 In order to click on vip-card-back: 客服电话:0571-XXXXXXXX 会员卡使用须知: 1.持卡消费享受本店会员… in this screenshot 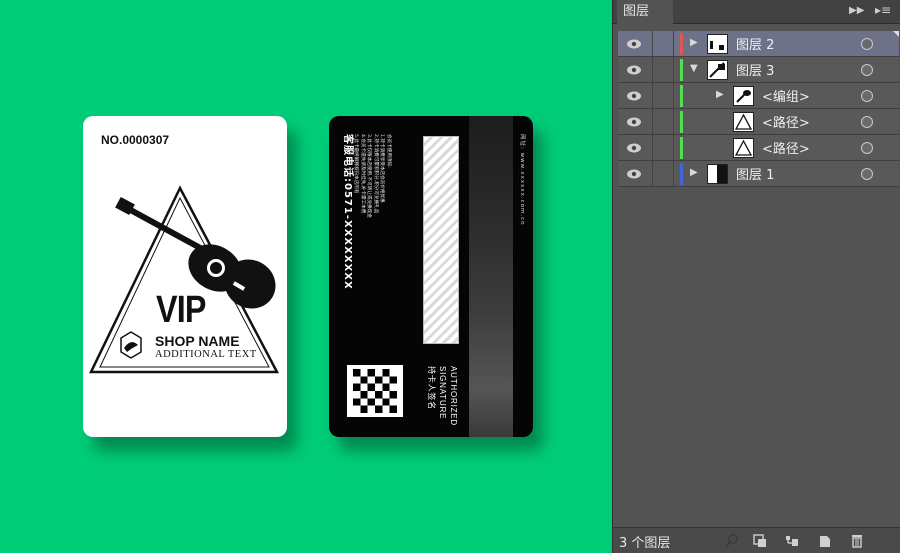, I will do `click(431, 276)`.